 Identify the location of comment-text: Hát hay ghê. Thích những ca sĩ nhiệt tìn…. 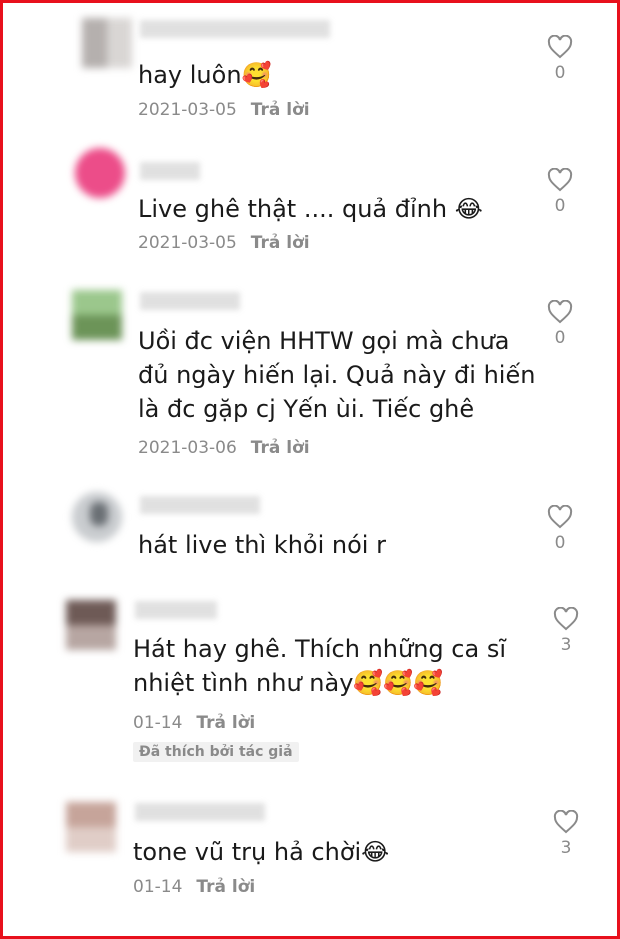
(319, 666).